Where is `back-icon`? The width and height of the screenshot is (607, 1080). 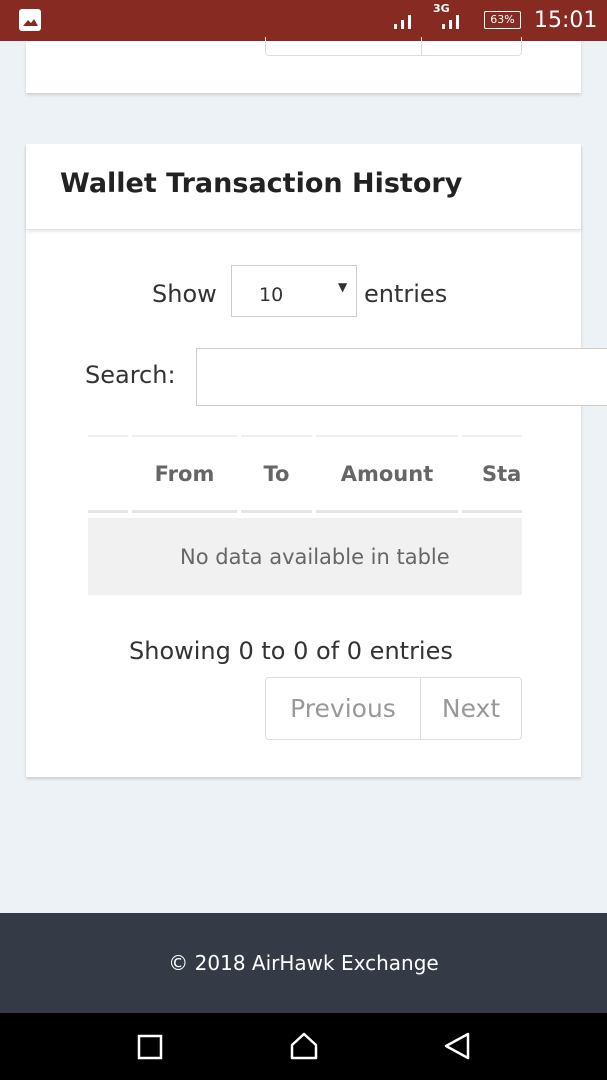
back-icon is located at coordinates (457, 1046).